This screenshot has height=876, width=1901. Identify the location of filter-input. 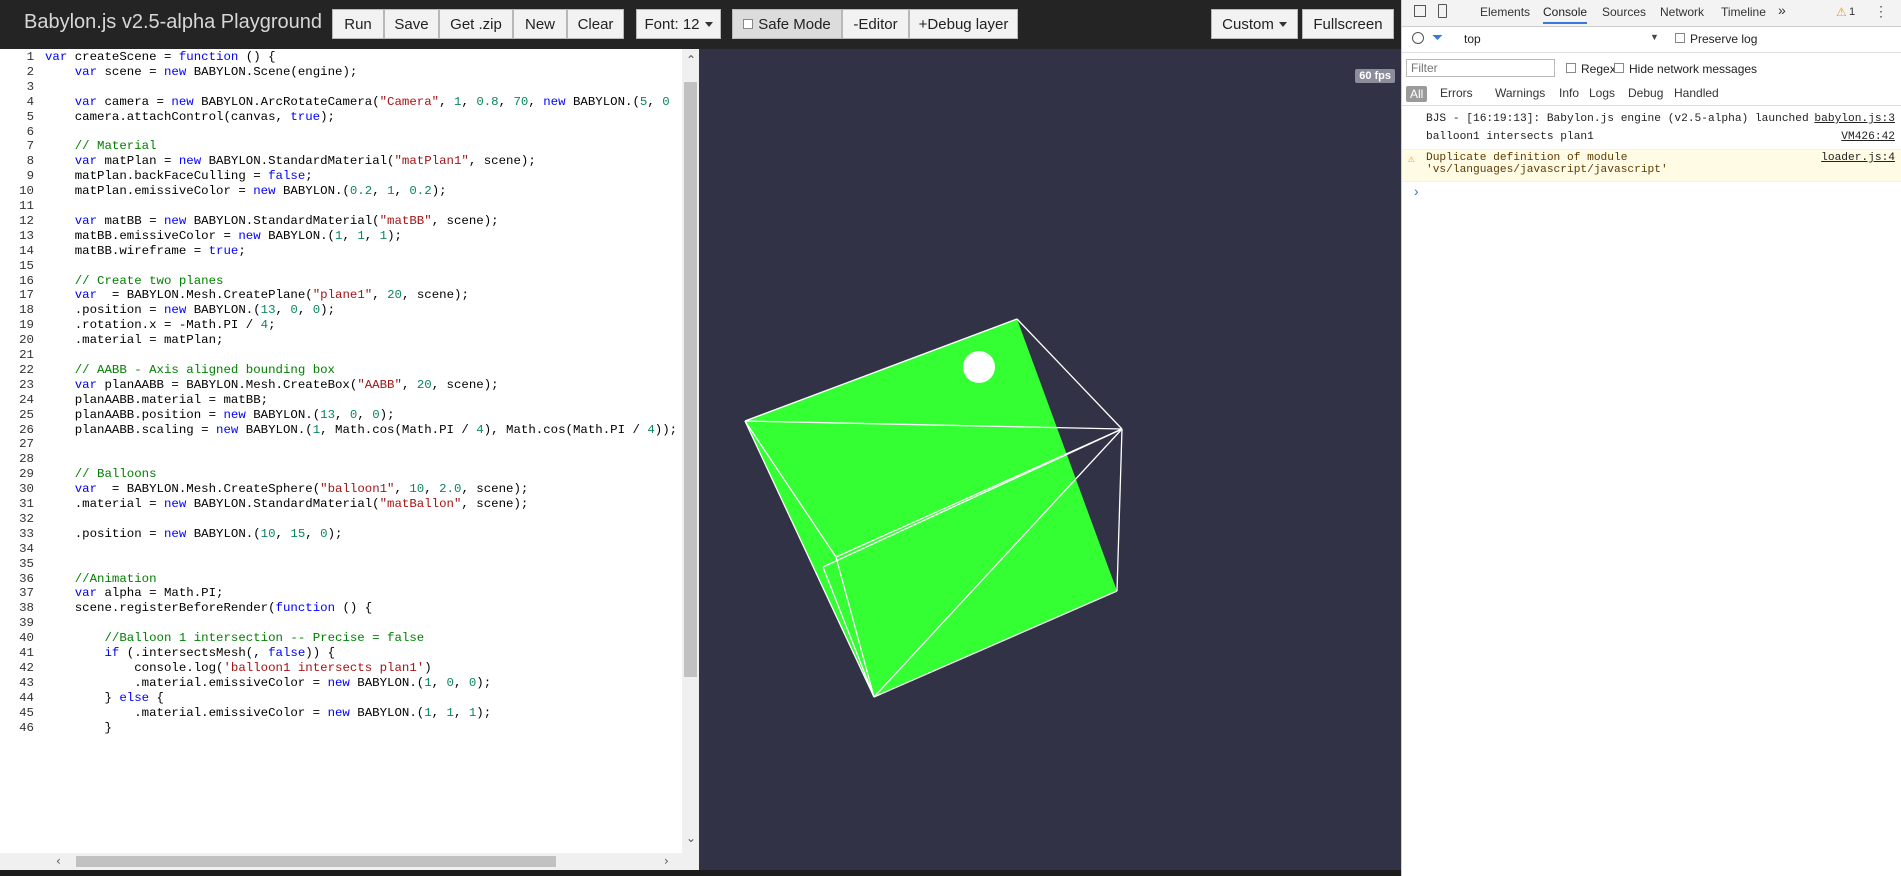
(1480, 68).